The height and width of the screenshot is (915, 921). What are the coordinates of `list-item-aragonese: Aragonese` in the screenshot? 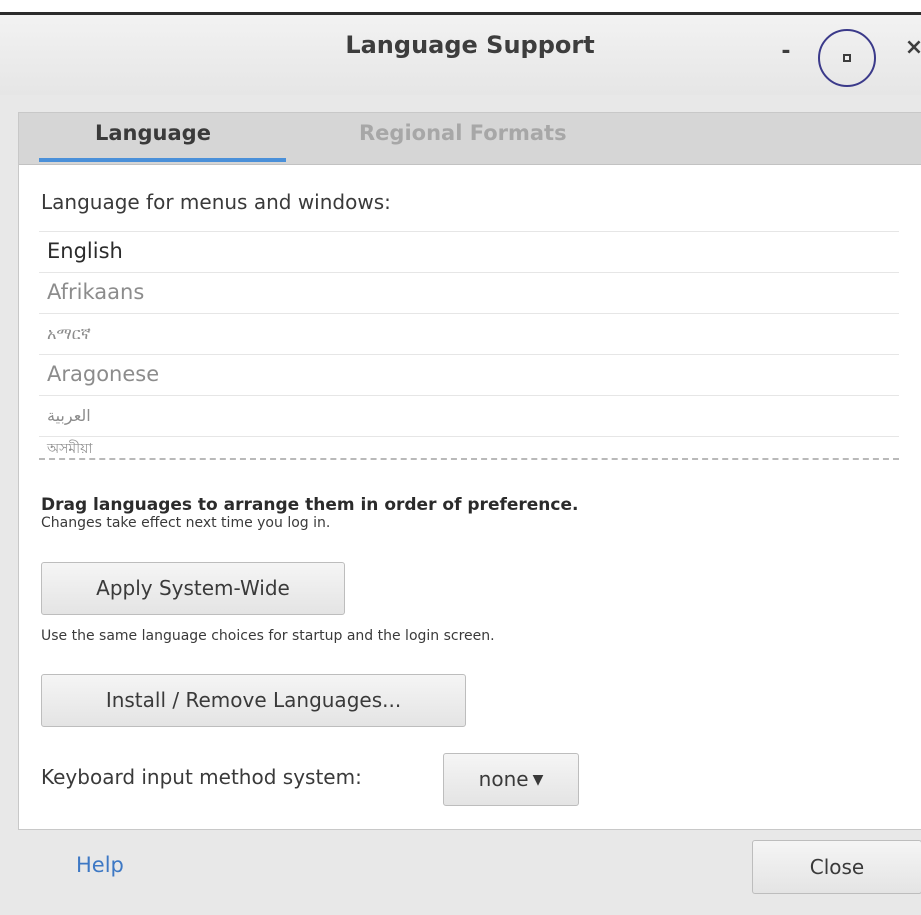 It's located at (469, 374).